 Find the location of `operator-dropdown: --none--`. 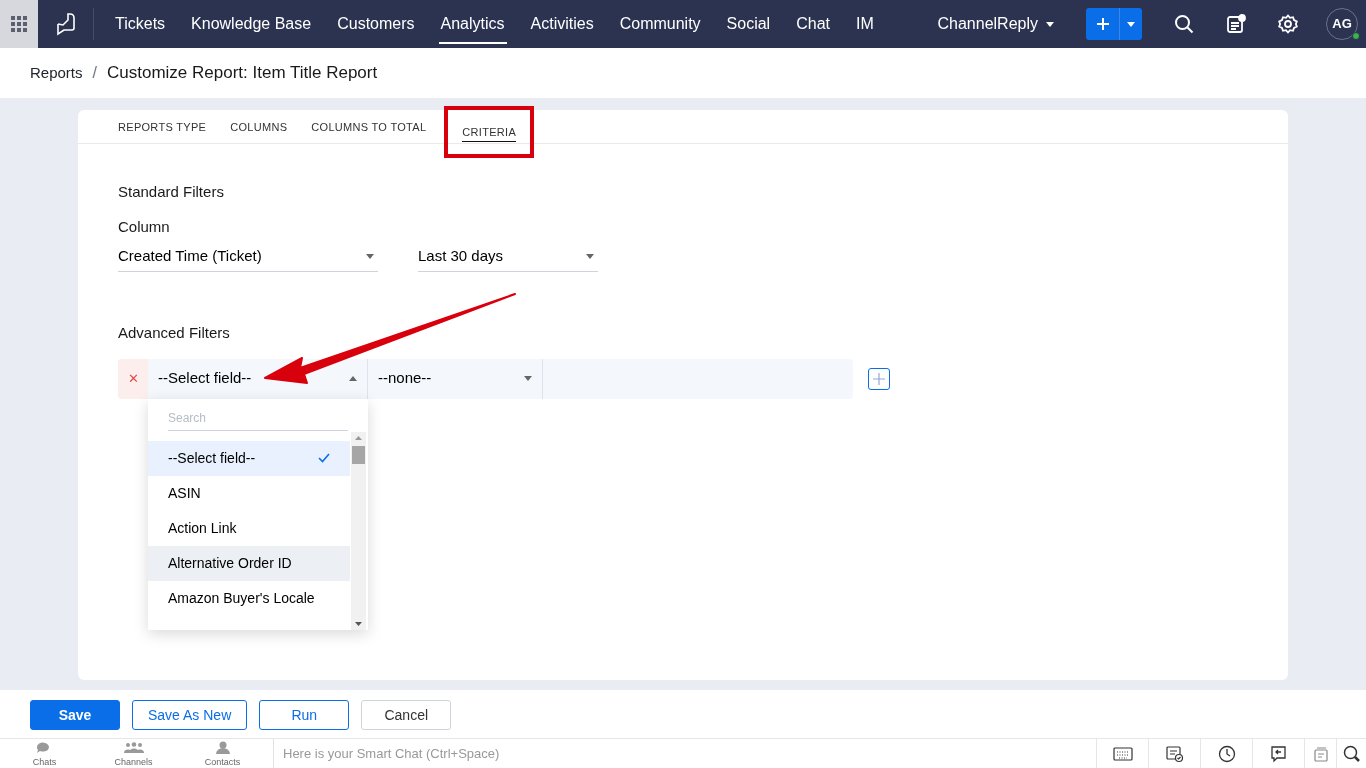

operator-dropdown: --none-- is located at coordinates (455, 378).